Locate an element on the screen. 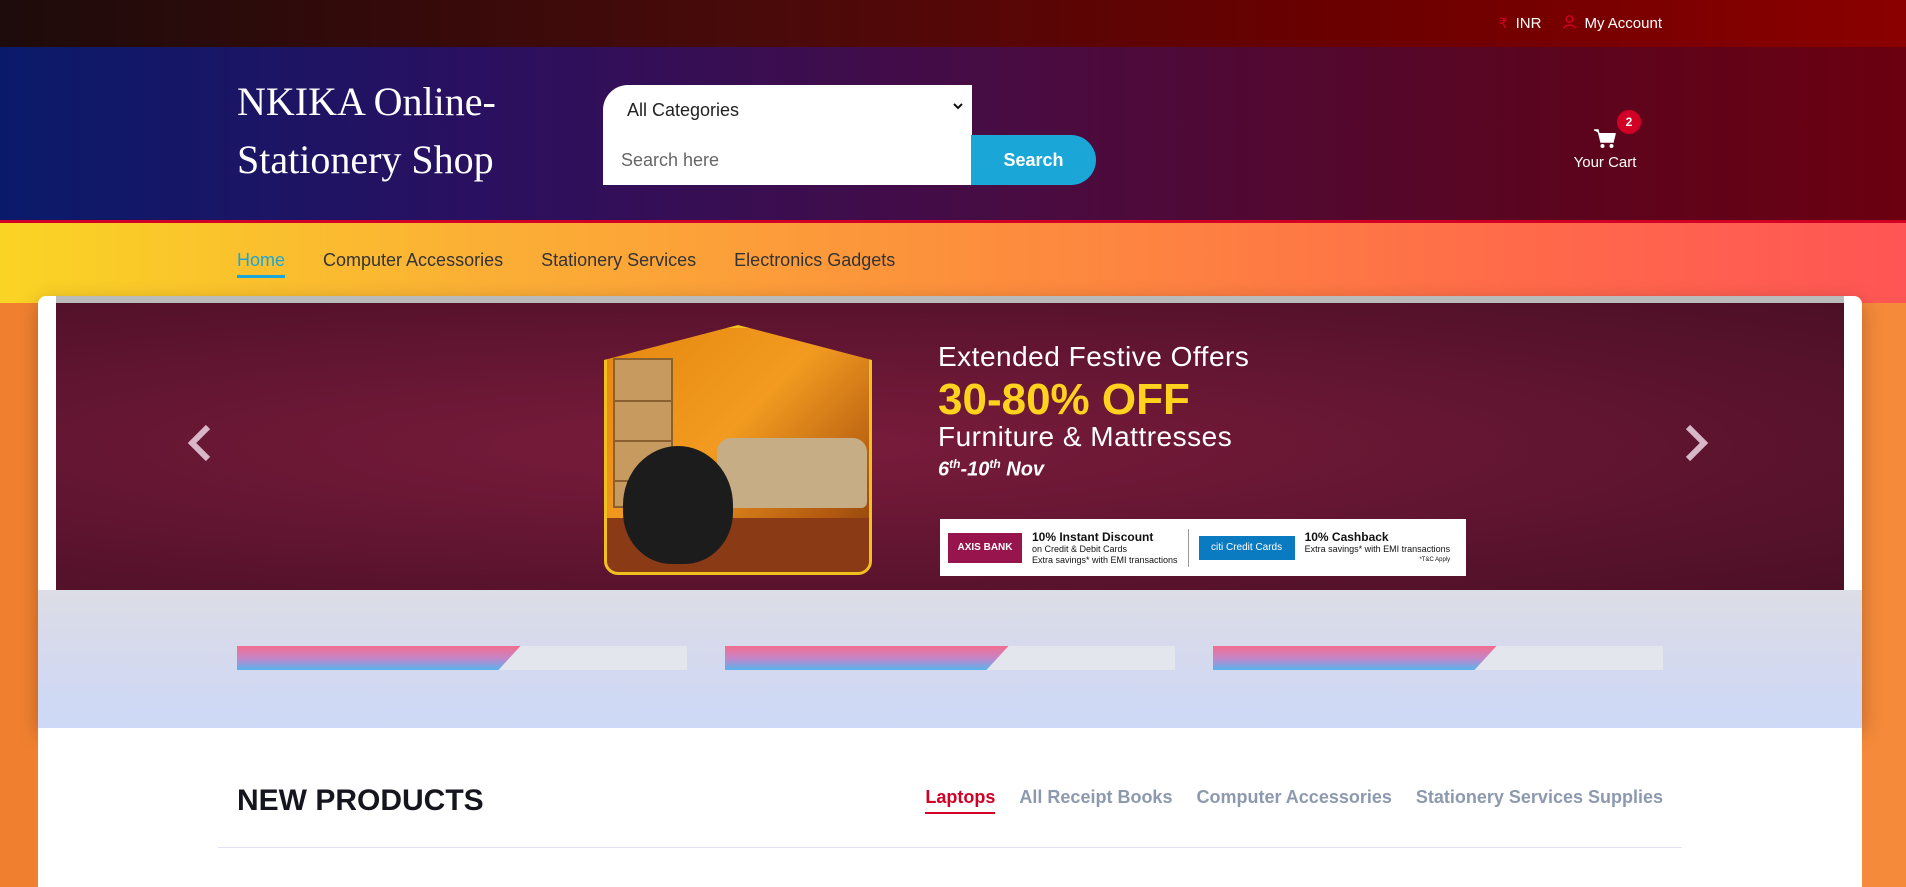 The width and height of the screenshot is (1906, 887). nav-item-electronics-gadgets: Electronics Gadgets is located at coordinates (814, 264).